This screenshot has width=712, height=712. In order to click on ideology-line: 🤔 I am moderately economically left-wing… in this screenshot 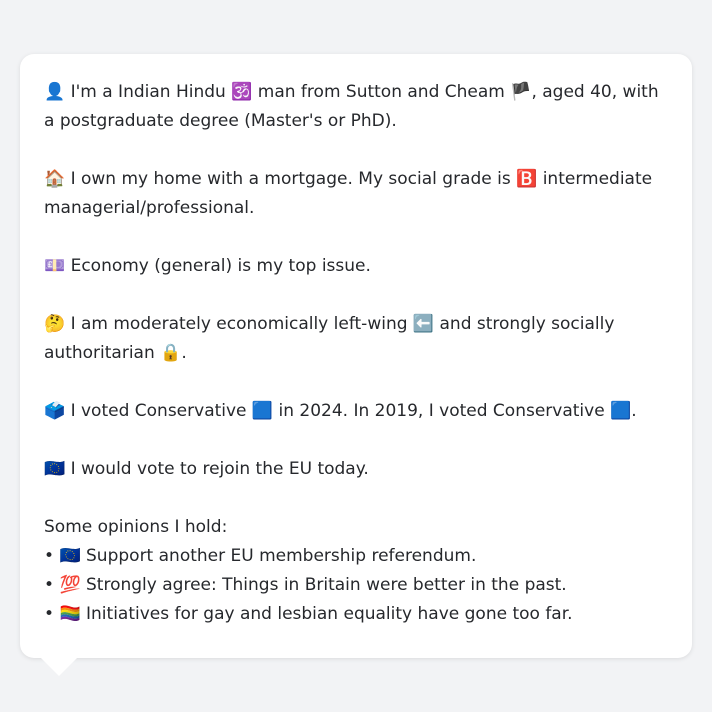, I will do `click(356, 339)`.